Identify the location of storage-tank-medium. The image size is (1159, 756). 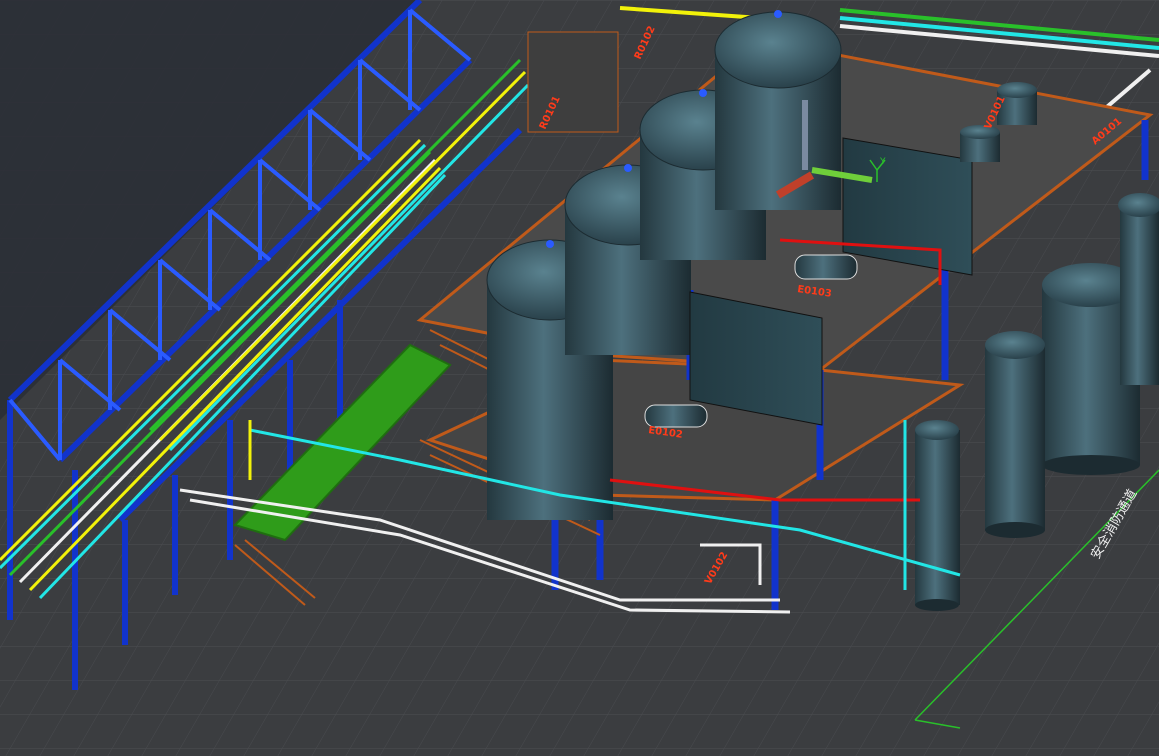
(1015, 434).